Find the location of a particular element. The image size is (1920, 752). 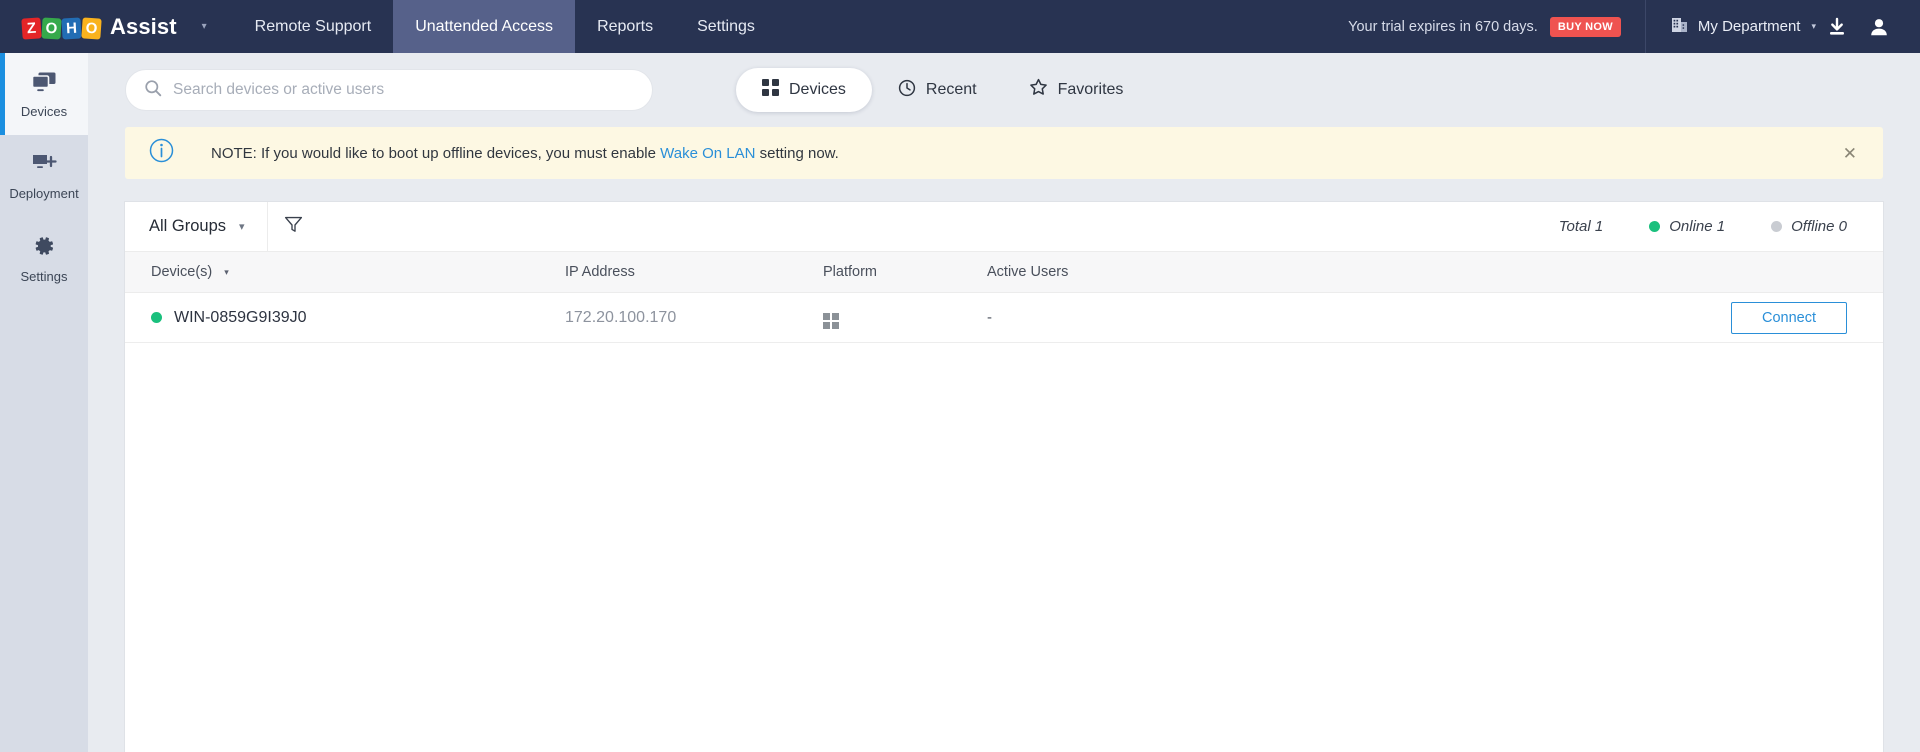

group-filter-dropdown: All Groups ▾ is located at coordinates (196, 226).